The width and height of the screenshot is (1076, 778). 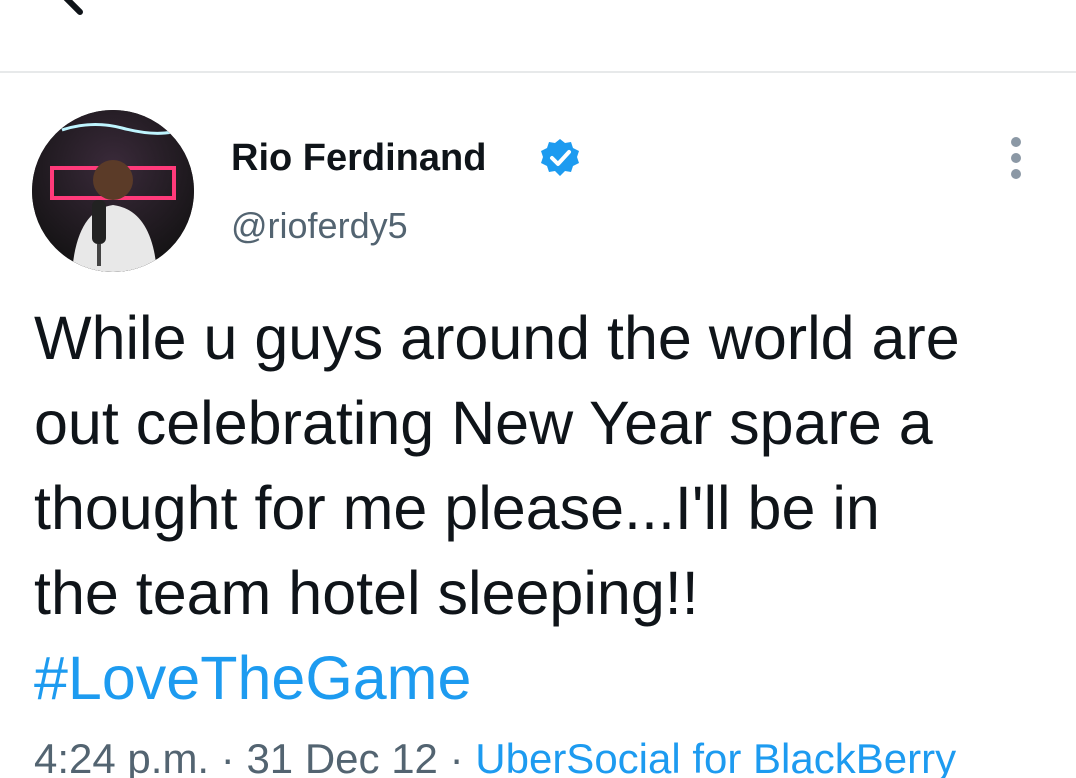 What do you see at coordinates (122, 756) in the screenshot?
I see `tweet-time: 4:24 p.m.` at bounding box center [122, 756].